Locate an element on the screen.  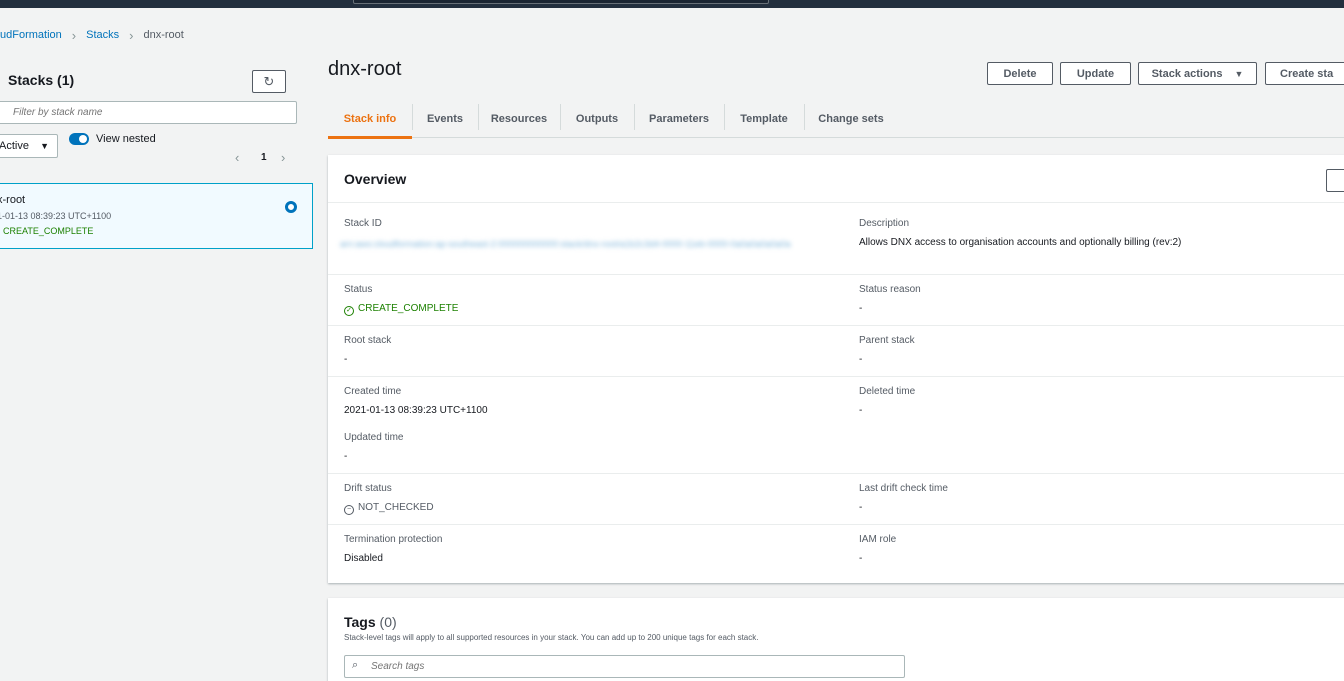
refresh-icon: ↻ is located at coordinates (269, 81).